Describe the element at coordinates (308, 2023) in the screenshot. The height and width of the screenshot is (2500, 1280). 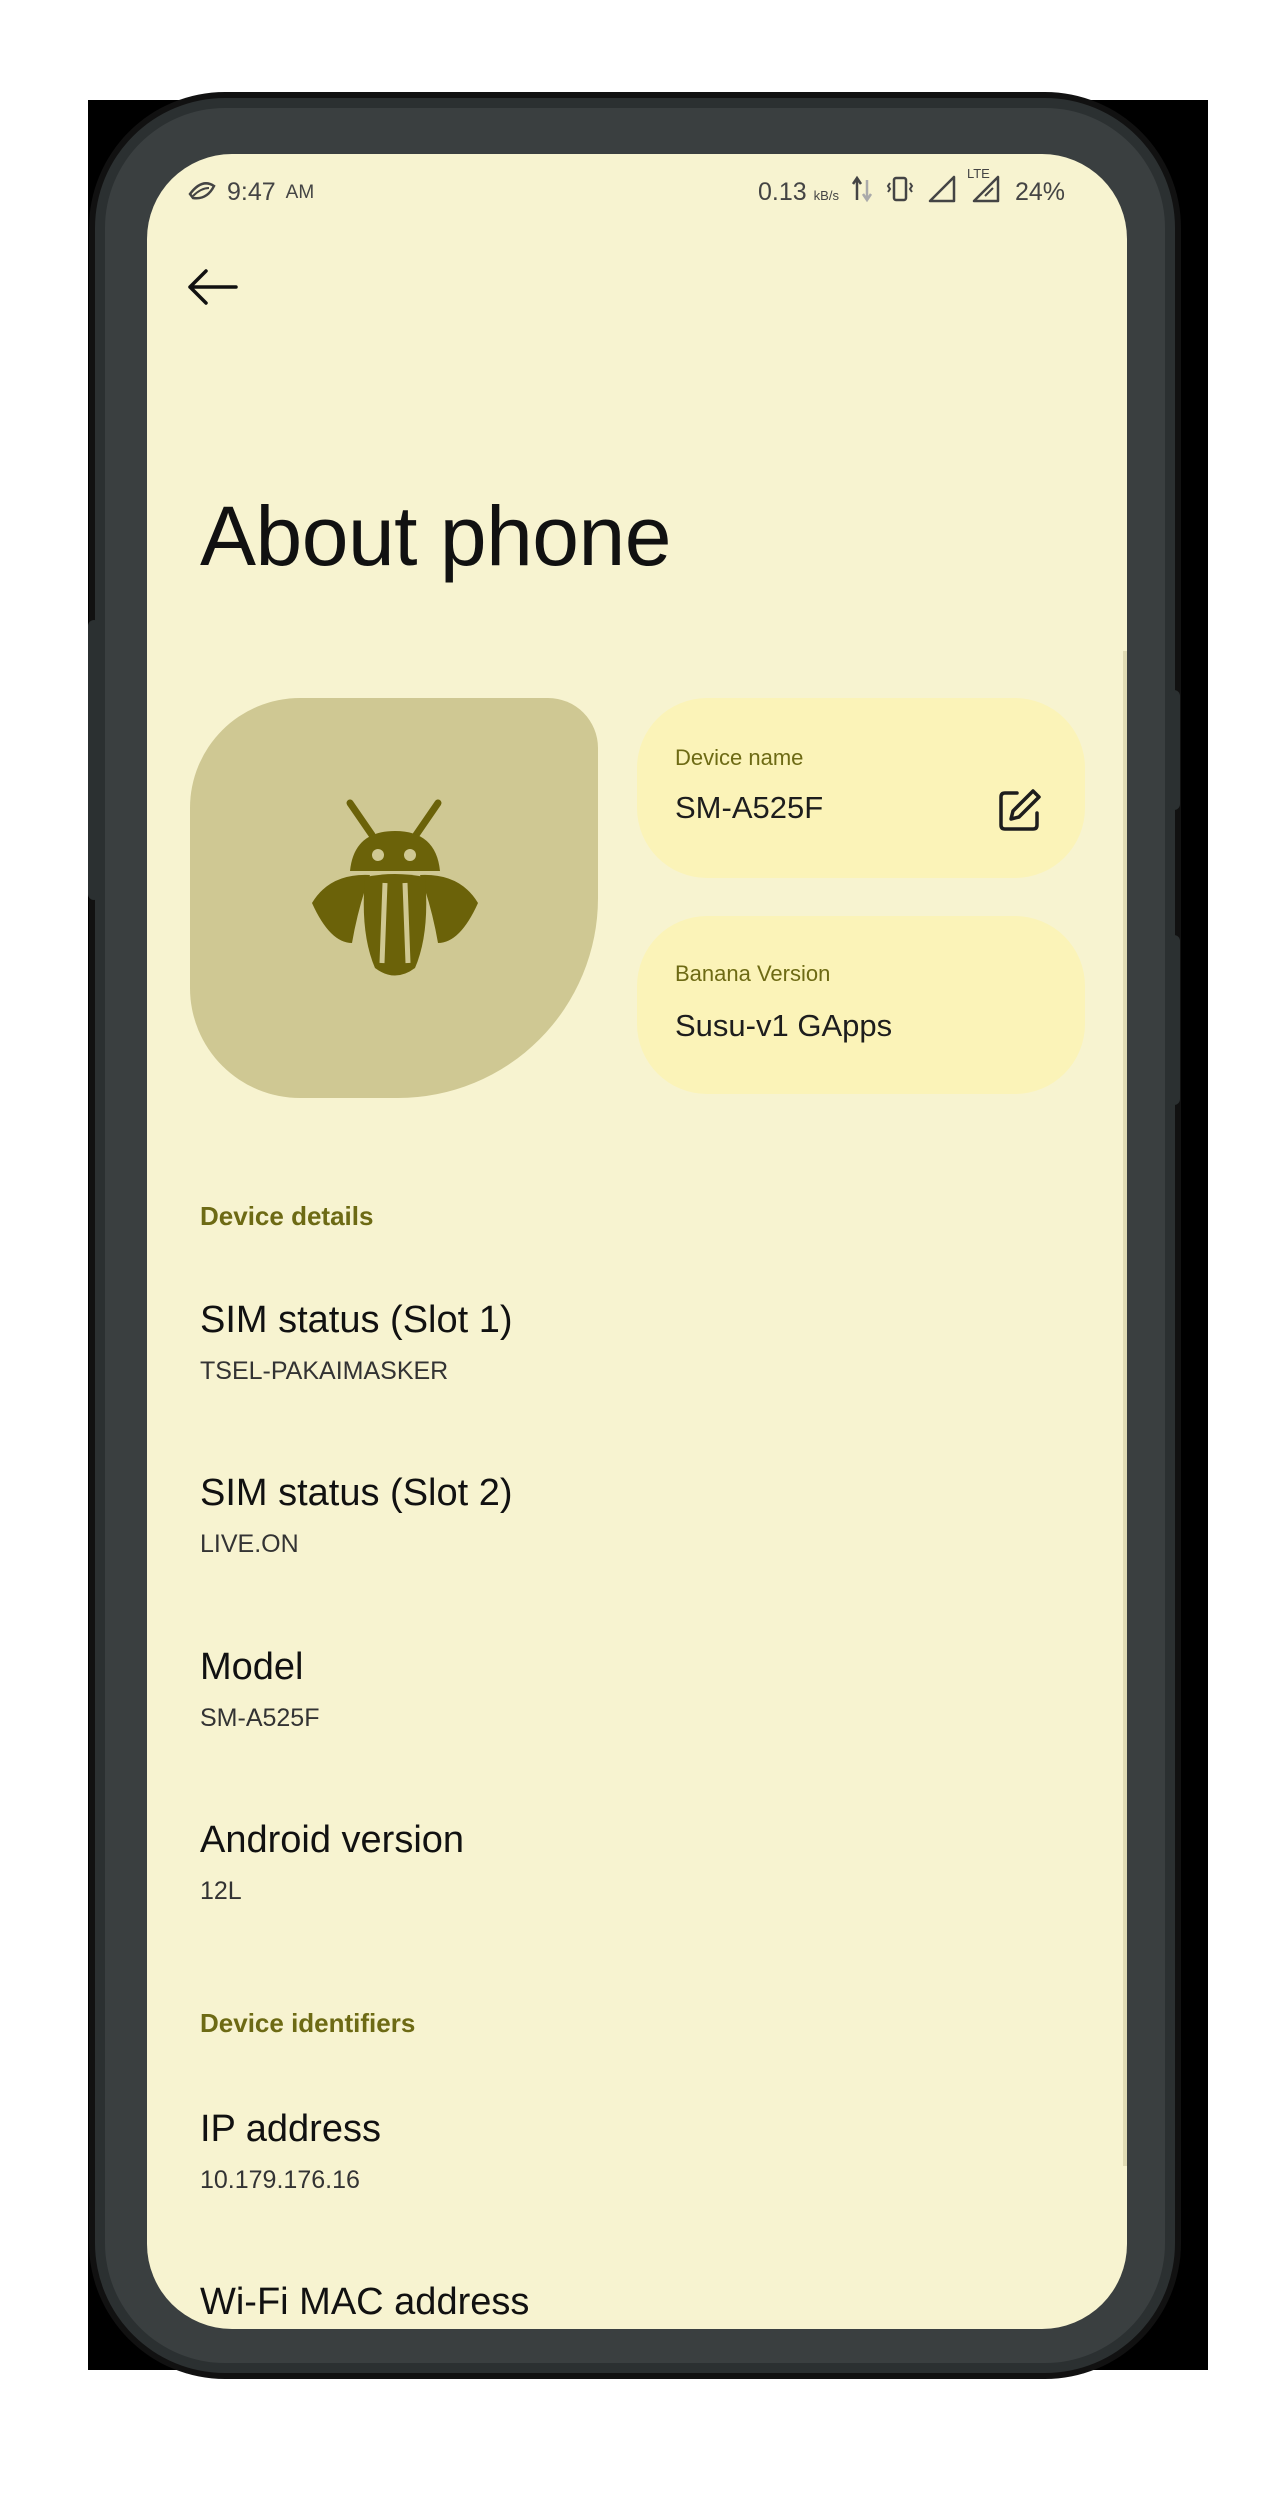
I see `section-header-device-identifiers: Device identifiers` at that location.